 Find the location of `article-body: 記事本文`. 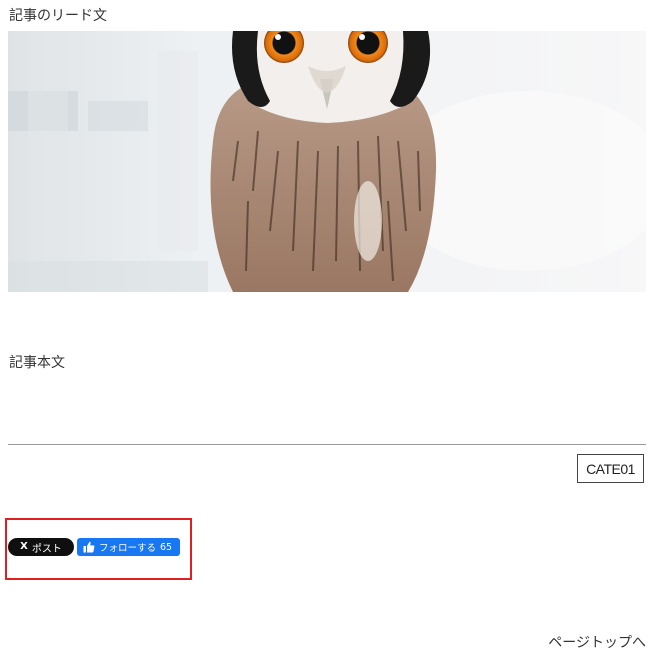

article-body: 記事本文 is located at coordinates (37, 363).